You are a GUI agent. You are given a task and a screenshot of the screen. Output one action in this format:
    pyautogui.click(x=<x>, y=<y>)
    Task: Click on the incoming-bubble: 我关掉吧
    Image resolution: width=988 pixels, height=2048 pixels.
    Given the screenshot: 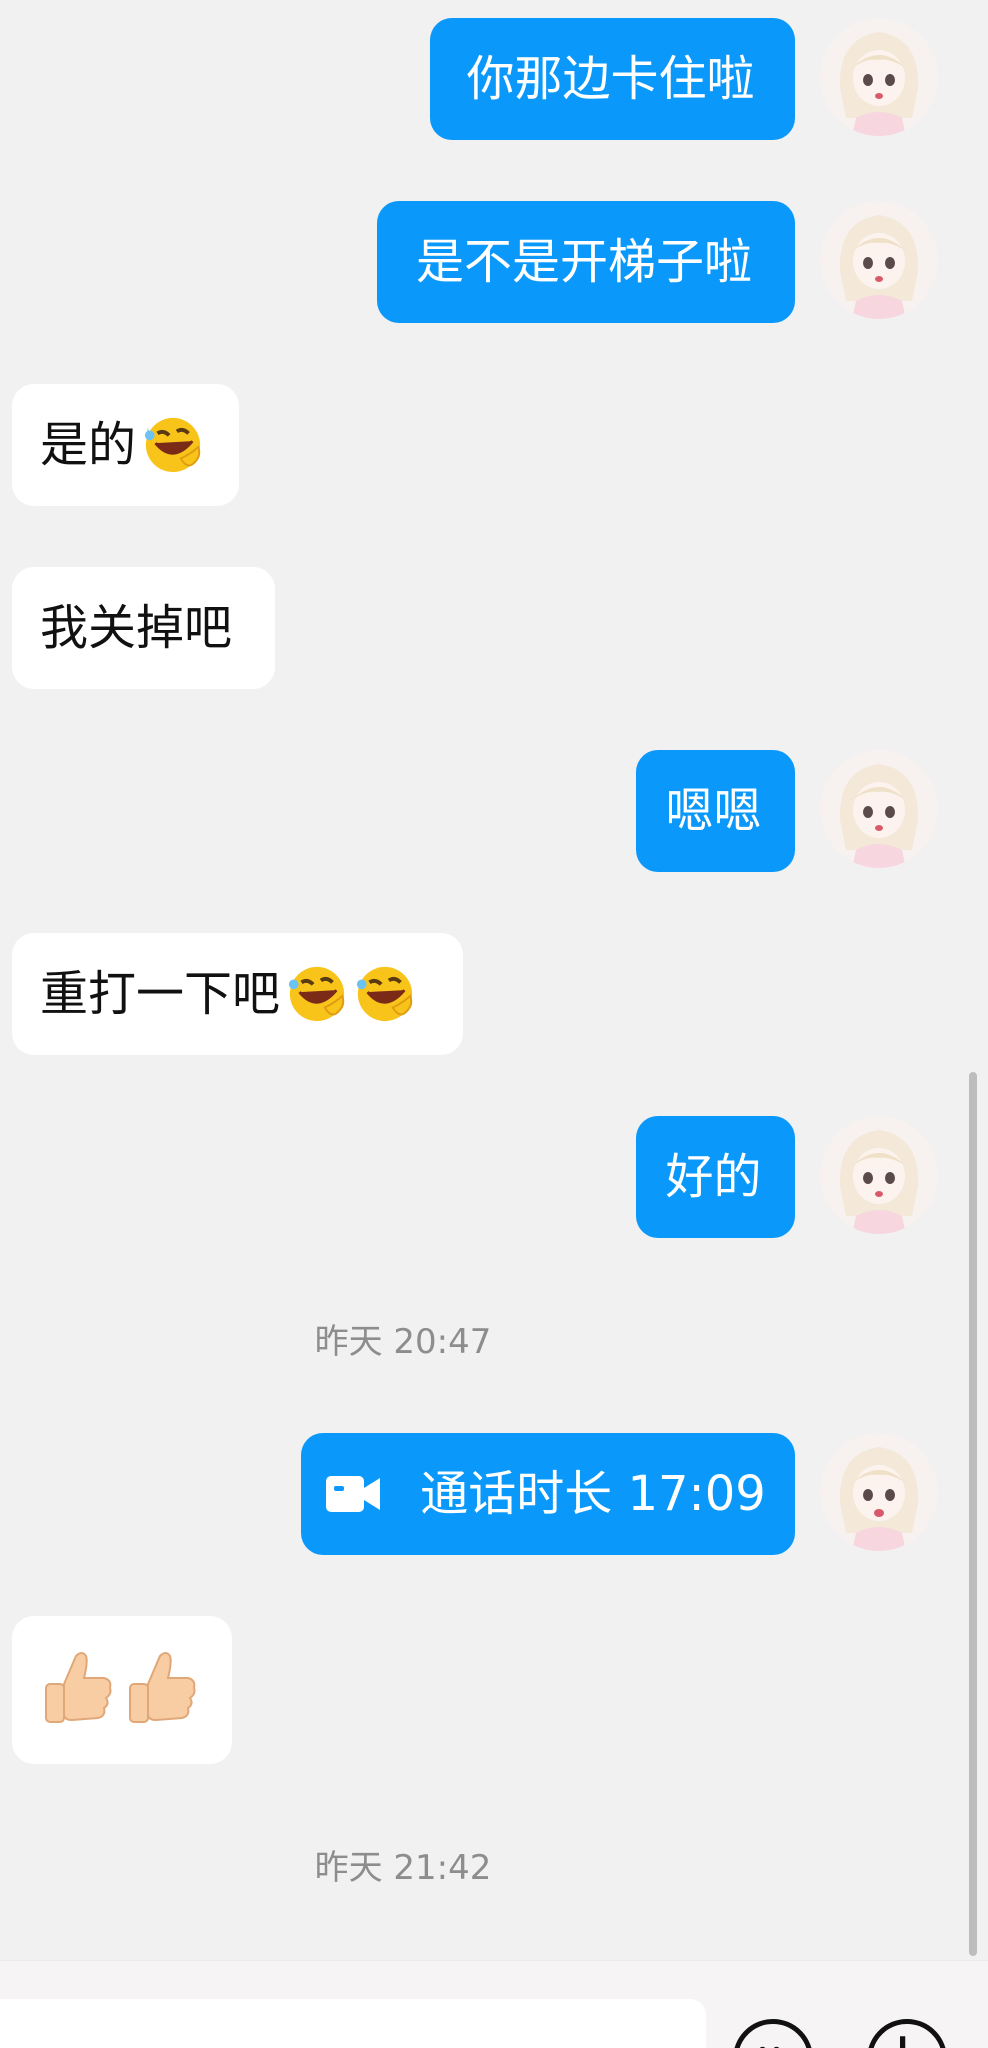 What is the action you would take?
    pyautogui.click(x=143, y=628)
    